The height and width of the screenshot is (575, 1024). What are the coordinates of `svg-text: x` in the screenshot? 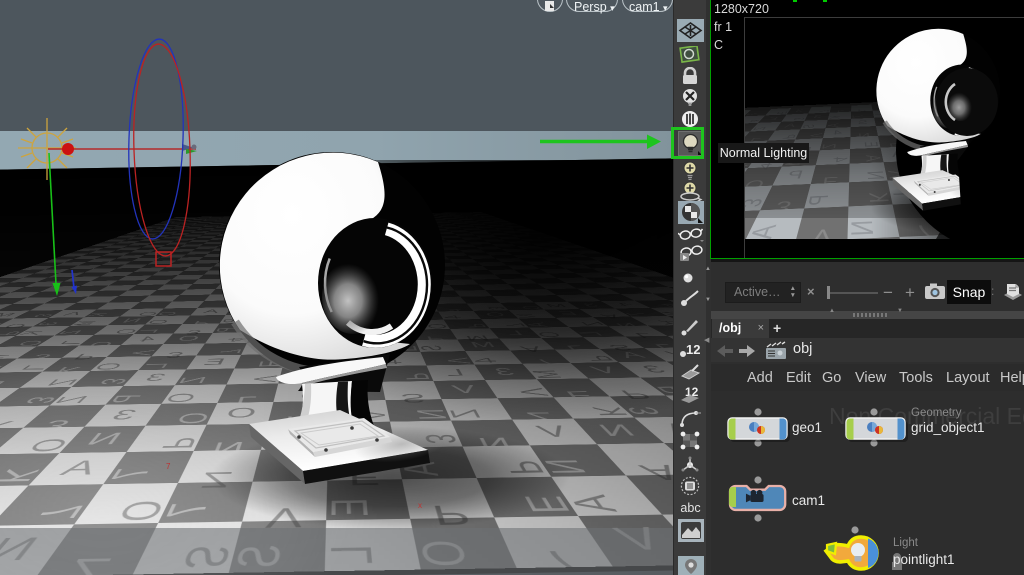 It's located at (420, 505).